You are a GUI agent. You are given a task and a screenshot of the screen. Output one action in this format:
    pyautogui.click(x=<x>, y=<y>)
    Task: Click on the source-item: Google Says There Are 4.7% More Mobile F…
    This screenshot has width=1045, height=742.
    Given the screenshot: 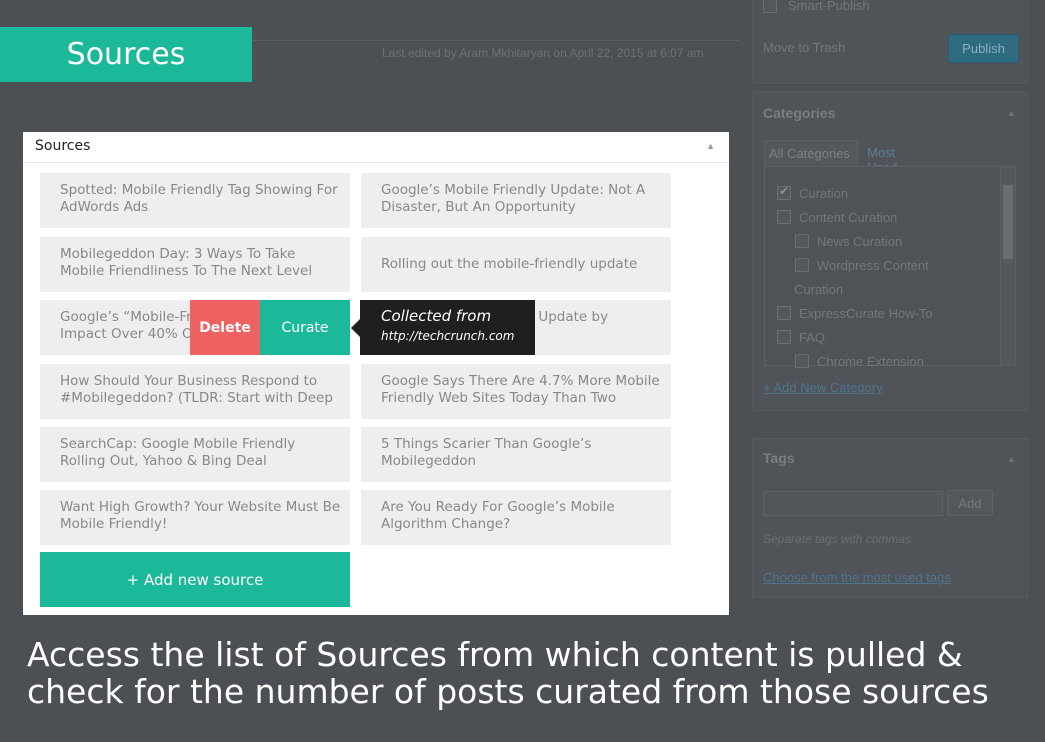 What is the action you would take?
    pyautogui.click(x=516, y=391)
    